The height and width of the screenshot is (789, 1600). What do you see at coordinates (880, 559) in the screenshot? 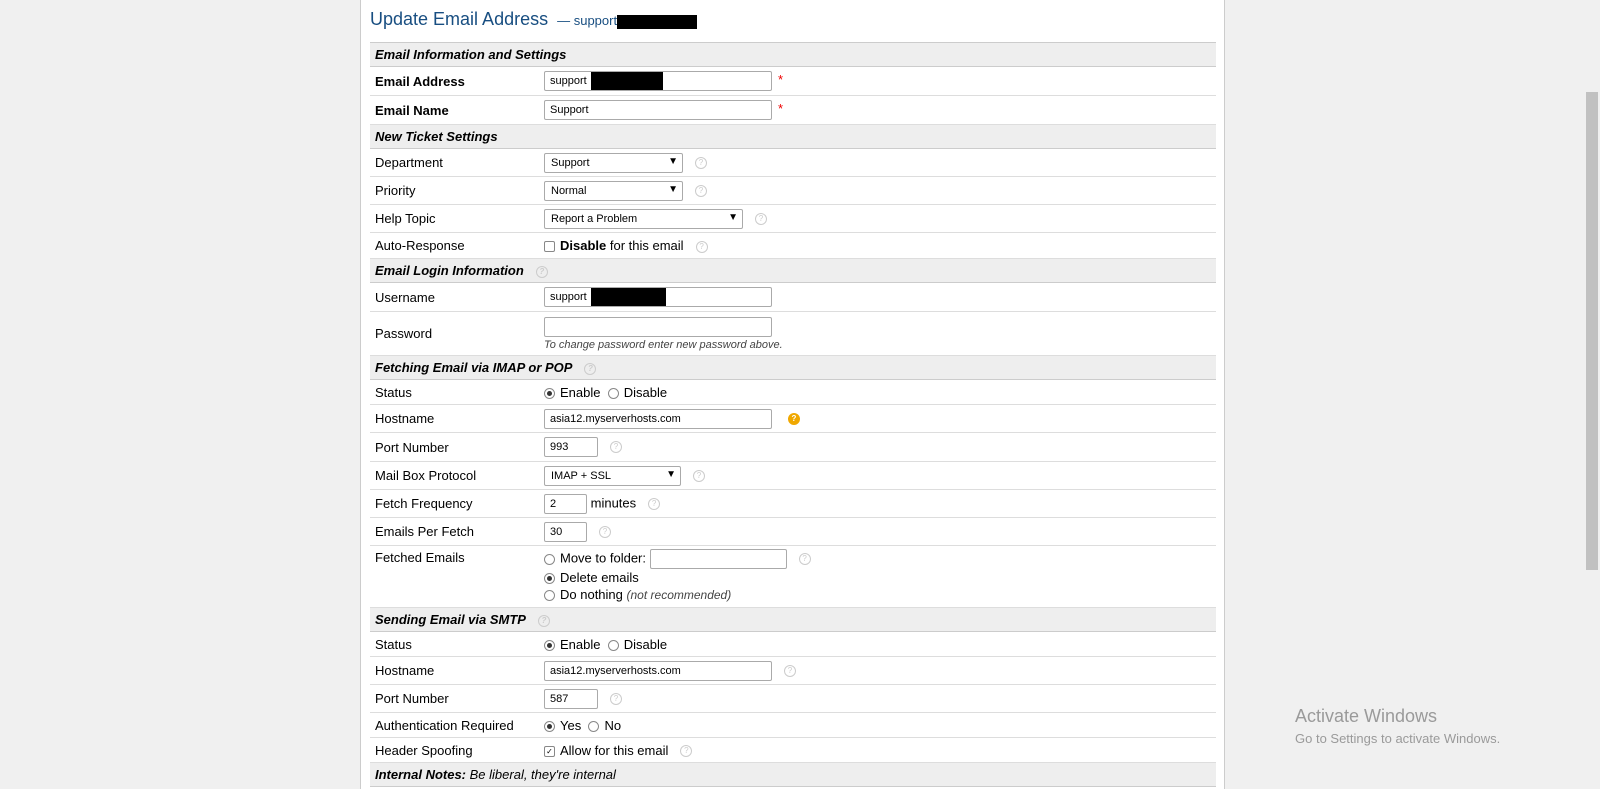
I see `move-option: Move to folder: ?` at bounding box center [880, 559].